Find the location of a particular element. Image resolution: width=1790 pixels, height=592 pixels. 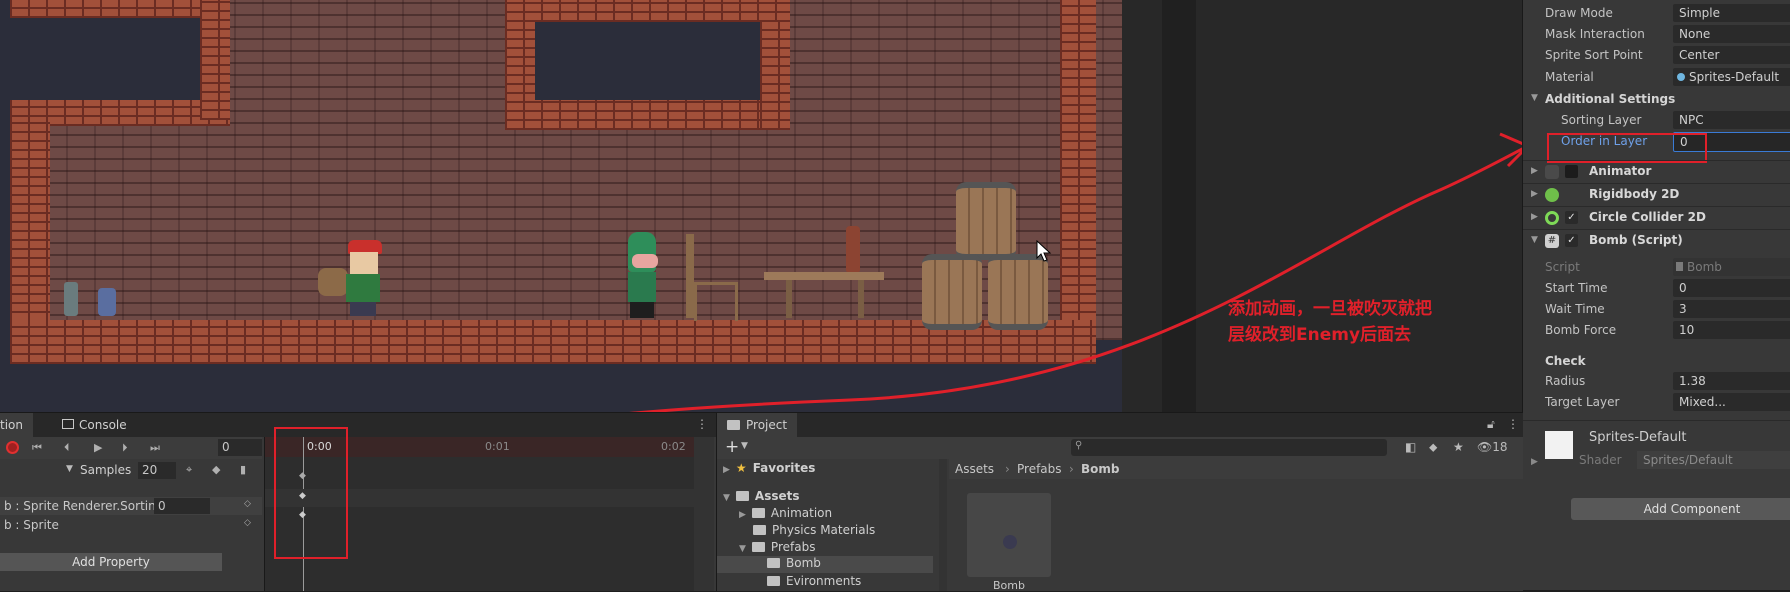

search-input: ⚲ is located at coordinates (1229, 447).